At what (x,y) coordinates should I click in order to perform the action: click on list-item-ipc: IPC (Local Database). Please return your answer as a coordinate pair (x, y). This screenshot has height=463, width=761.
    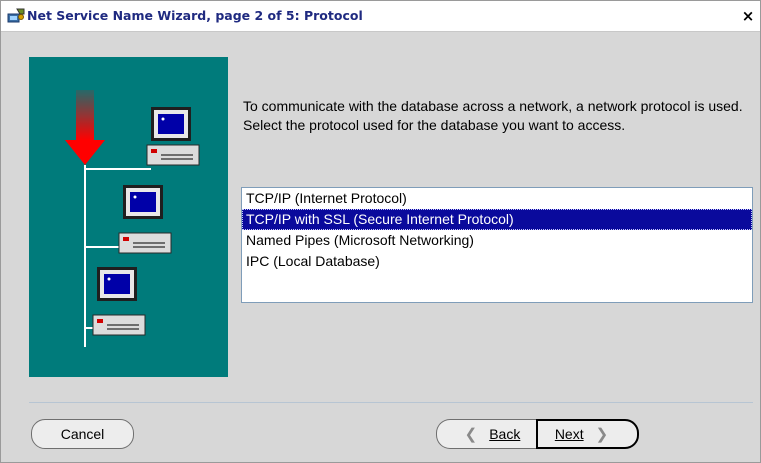
    Looking at the image, I should click on (497, 261).